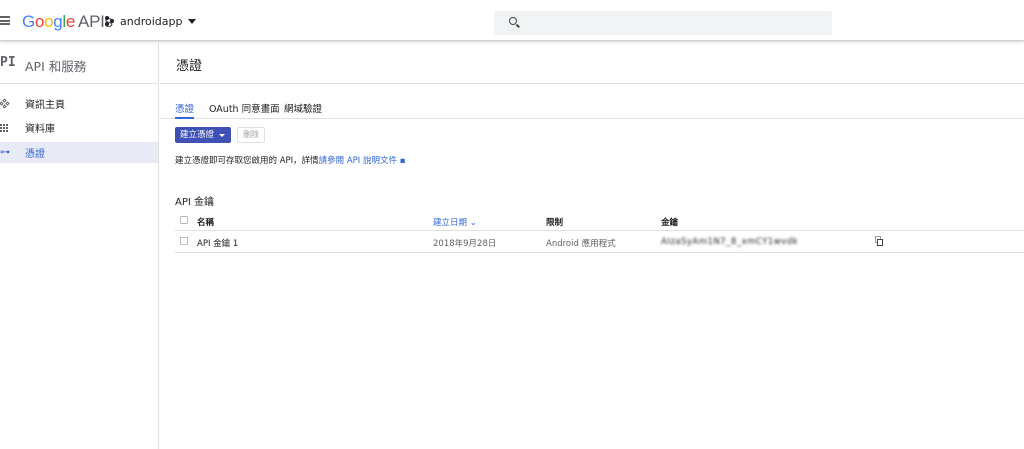  Describe the element at coordinates (5, 20) in the screenshot. I see `menu-icon` at that location.